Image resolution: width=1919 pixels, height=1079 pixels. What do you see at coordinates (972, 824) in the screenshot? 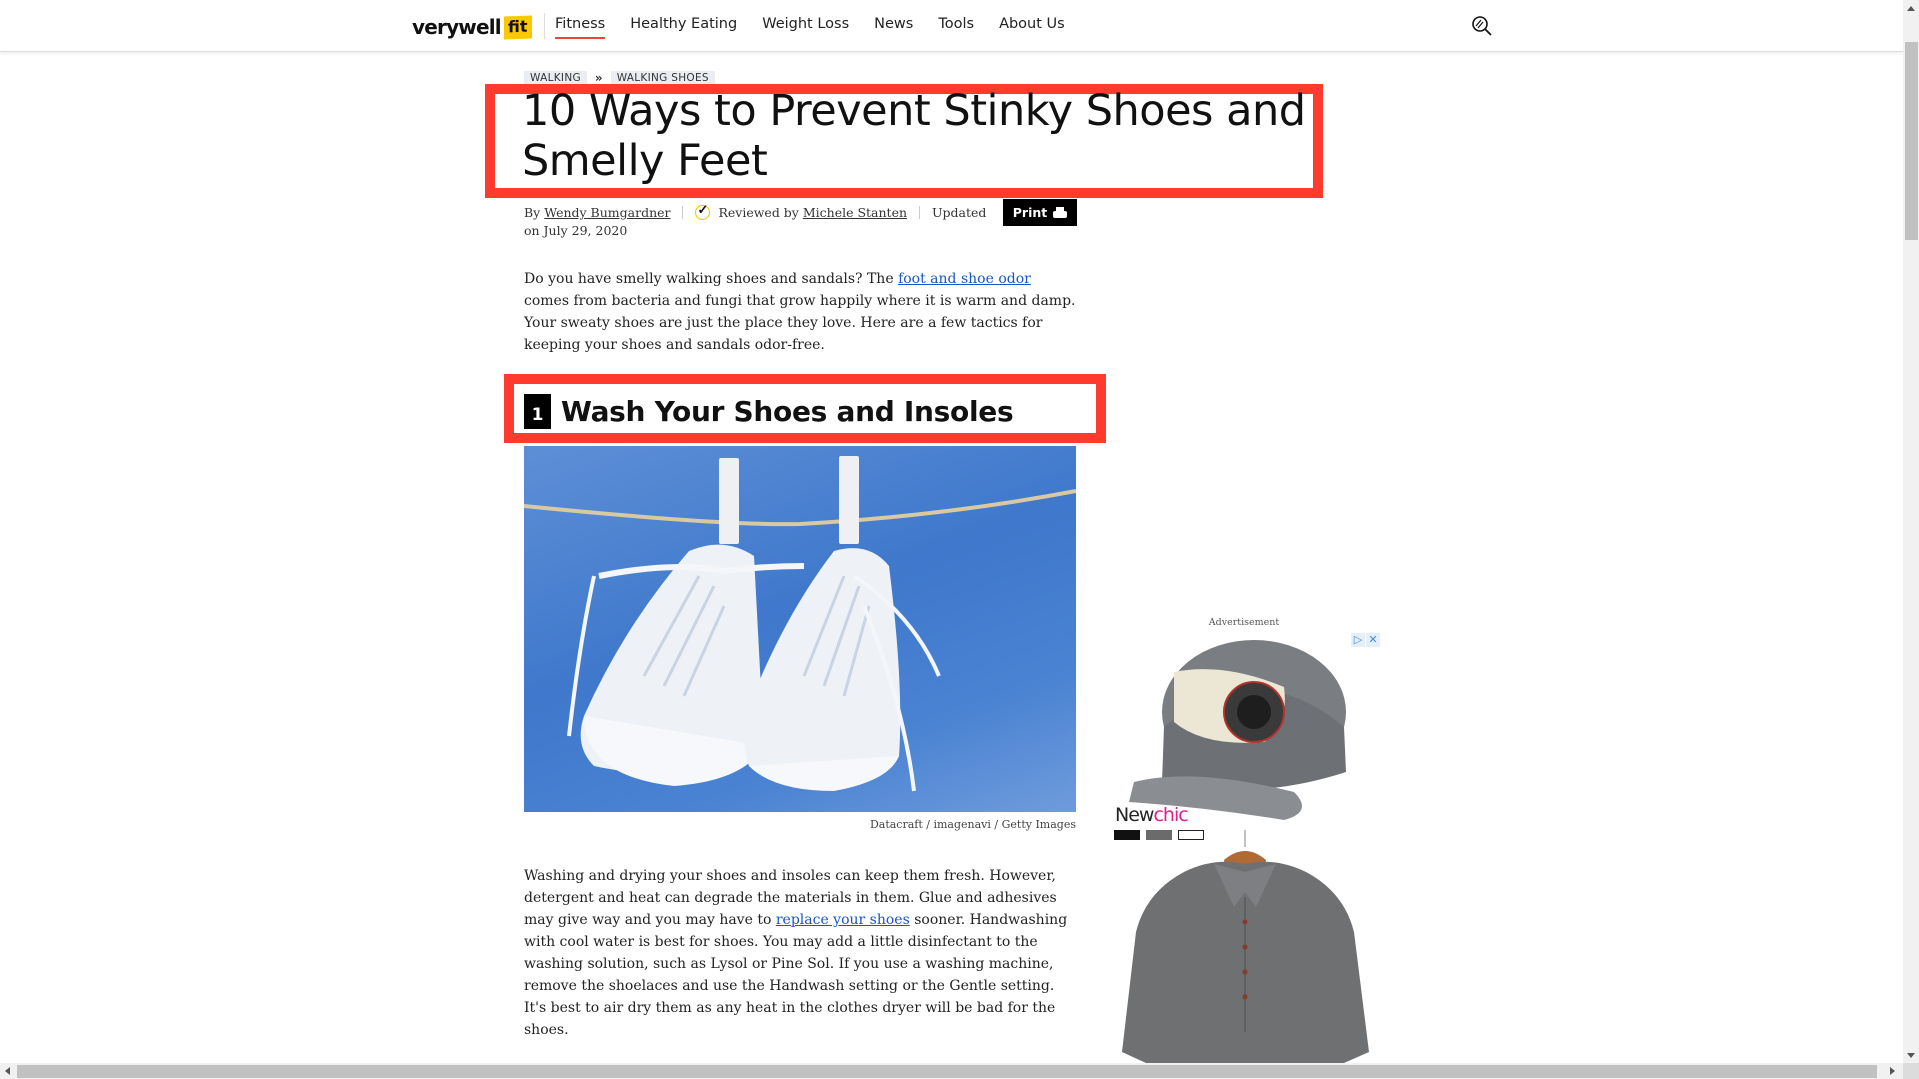
I see `image-caption: Datacraft / imagenavi / Getty Images` at bounding box center [972, 824].